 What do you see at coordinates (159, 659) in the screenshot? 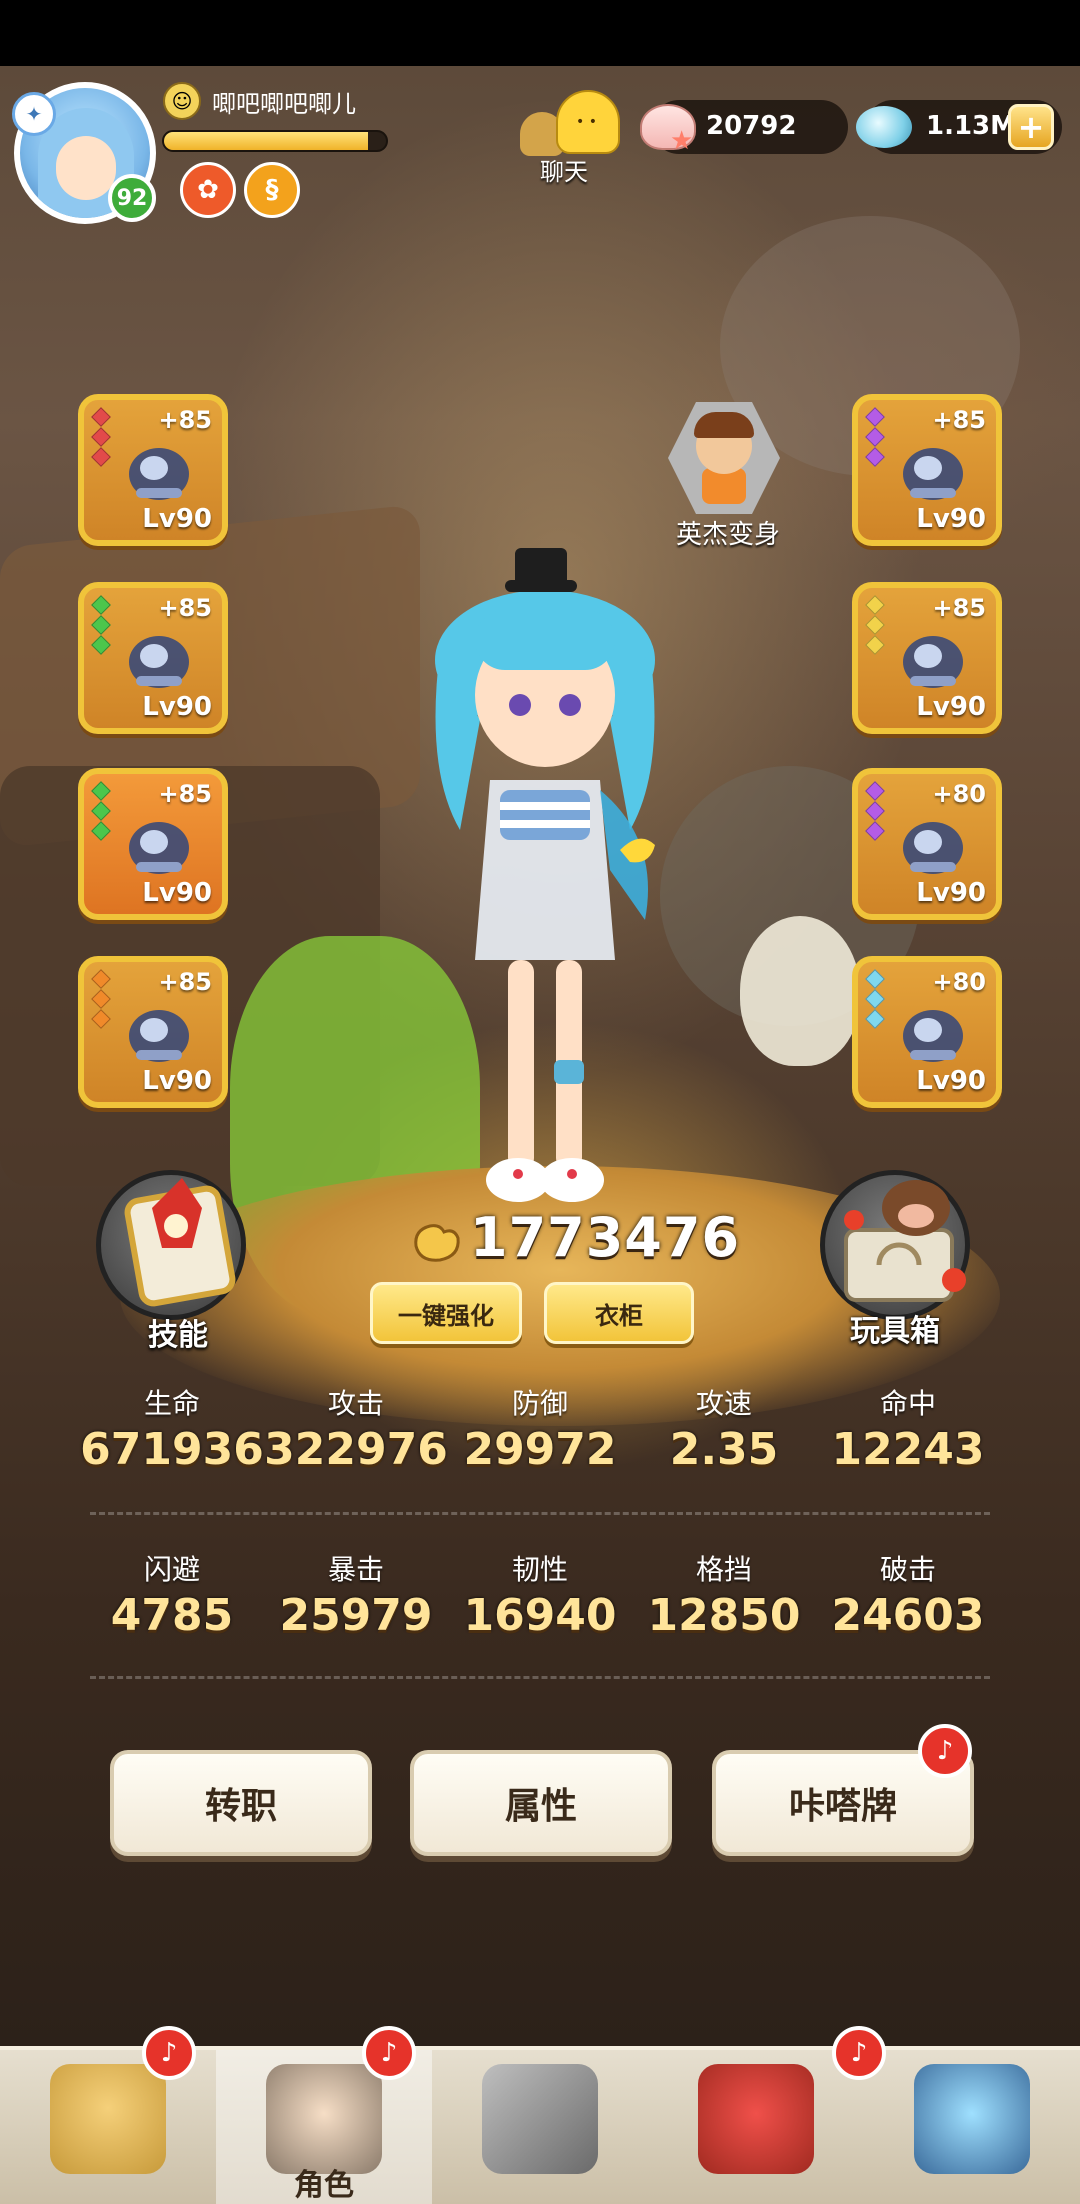
I see `dragon-glider-icon` at bounding box center [159, 659].